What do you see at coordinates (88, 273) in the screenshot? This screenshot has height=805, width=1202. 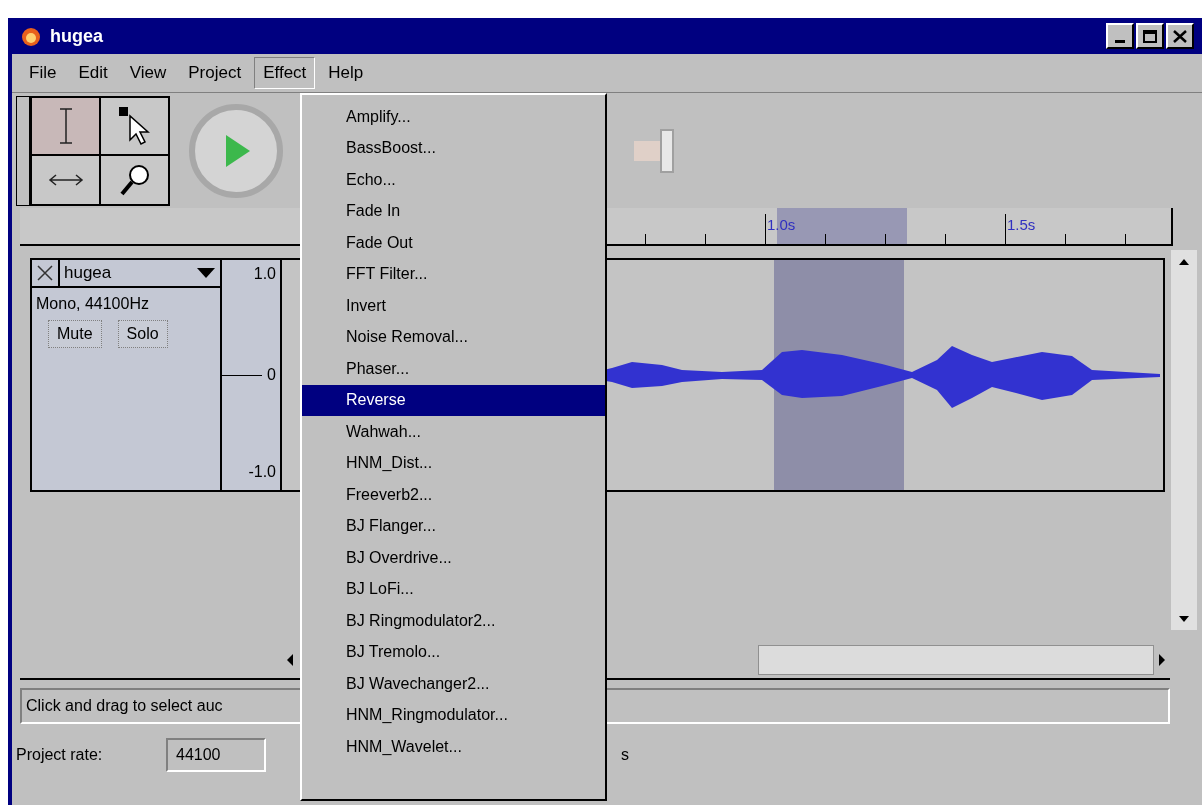 I see `track-name: hugea` at bounding box center [88, 273].